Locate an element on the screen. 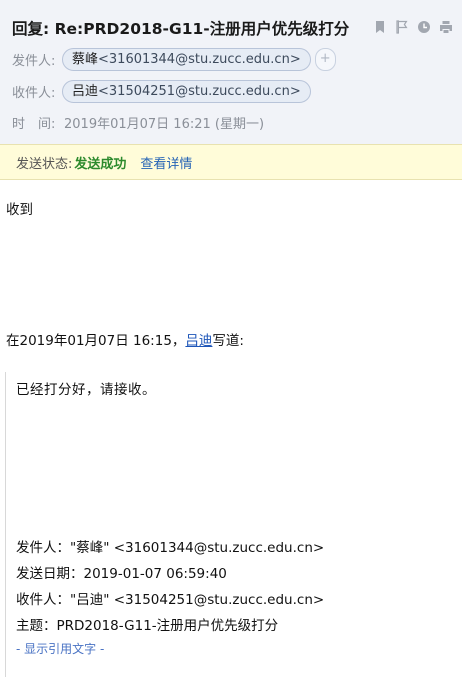 The width and height of the screenshot is (462, 677). header-actions is located at coordinates (413, 27).